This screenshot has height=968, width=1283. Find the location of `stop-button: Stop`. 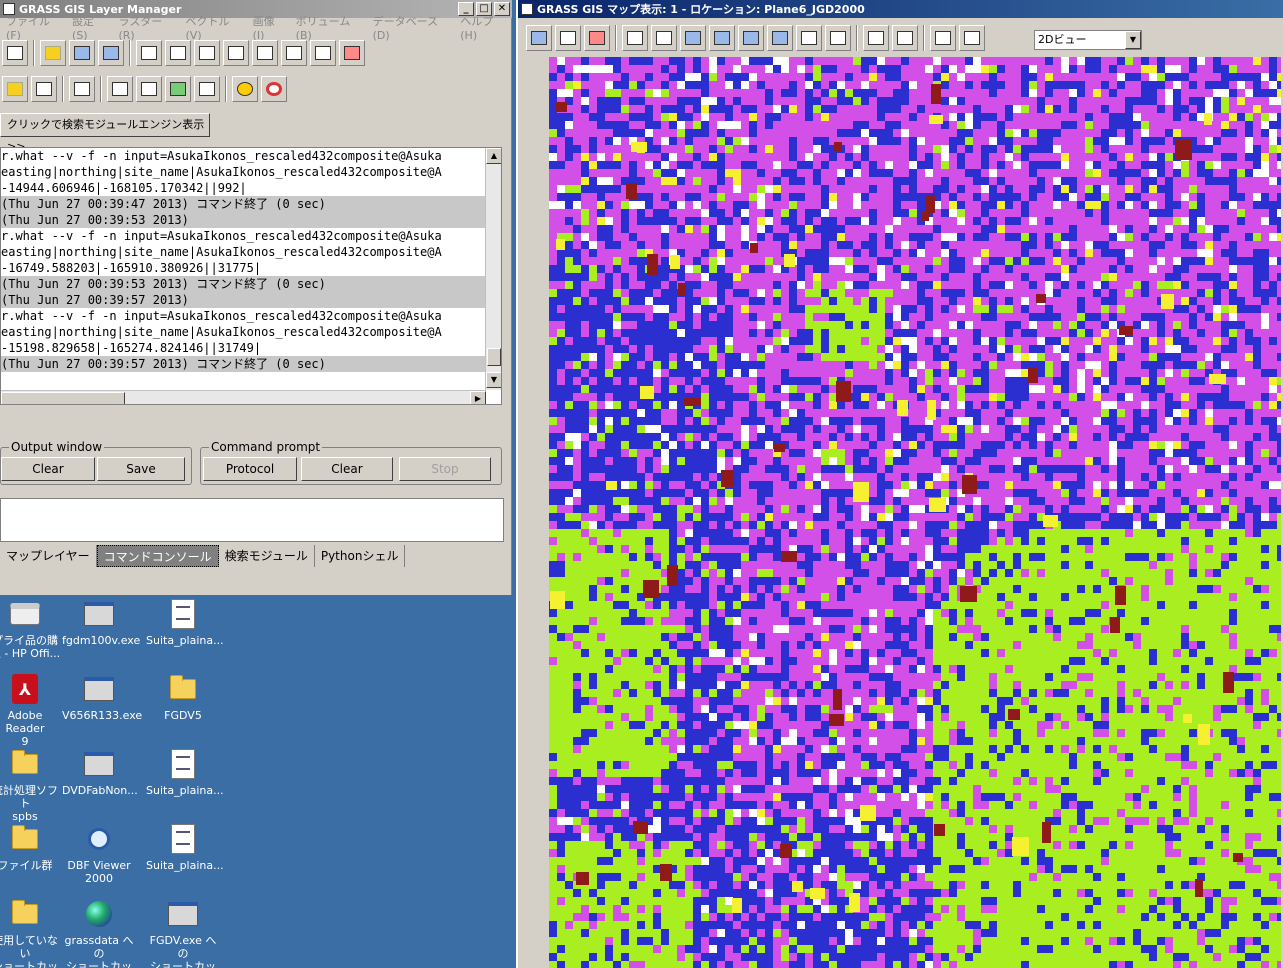

stop-button: Stop is located at coordinates (445, 469).